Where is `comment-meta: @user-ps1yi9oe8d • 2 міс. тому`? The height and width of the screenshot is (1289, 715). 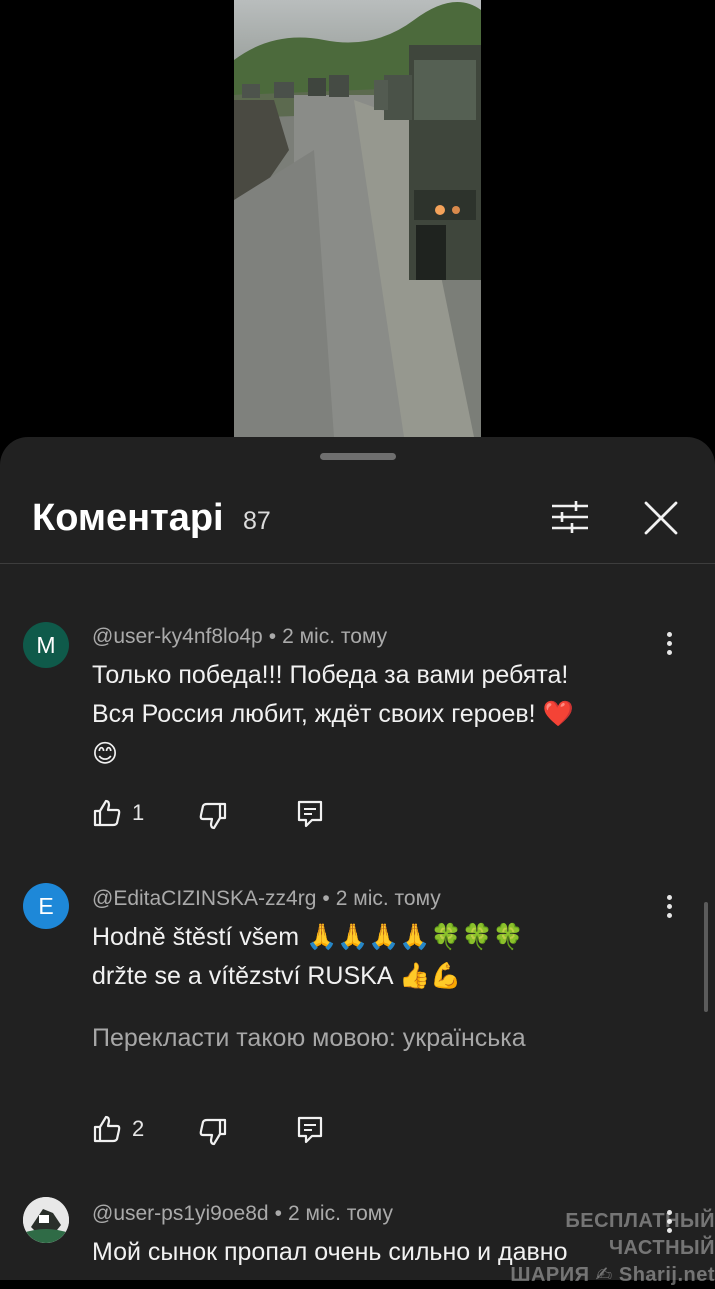
comment-meta: @user-ps1yi9oe8d • 2 міс. тому is located at coordinates (242, 1213).